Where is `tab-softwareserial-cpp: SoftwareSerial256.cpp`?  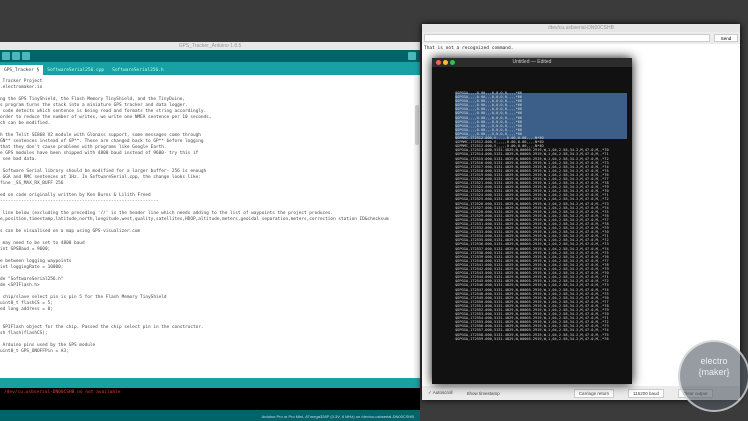 tab-softwareserial-cpp: SoftwareSerial256.cpp is located at coordinates (75, 70).